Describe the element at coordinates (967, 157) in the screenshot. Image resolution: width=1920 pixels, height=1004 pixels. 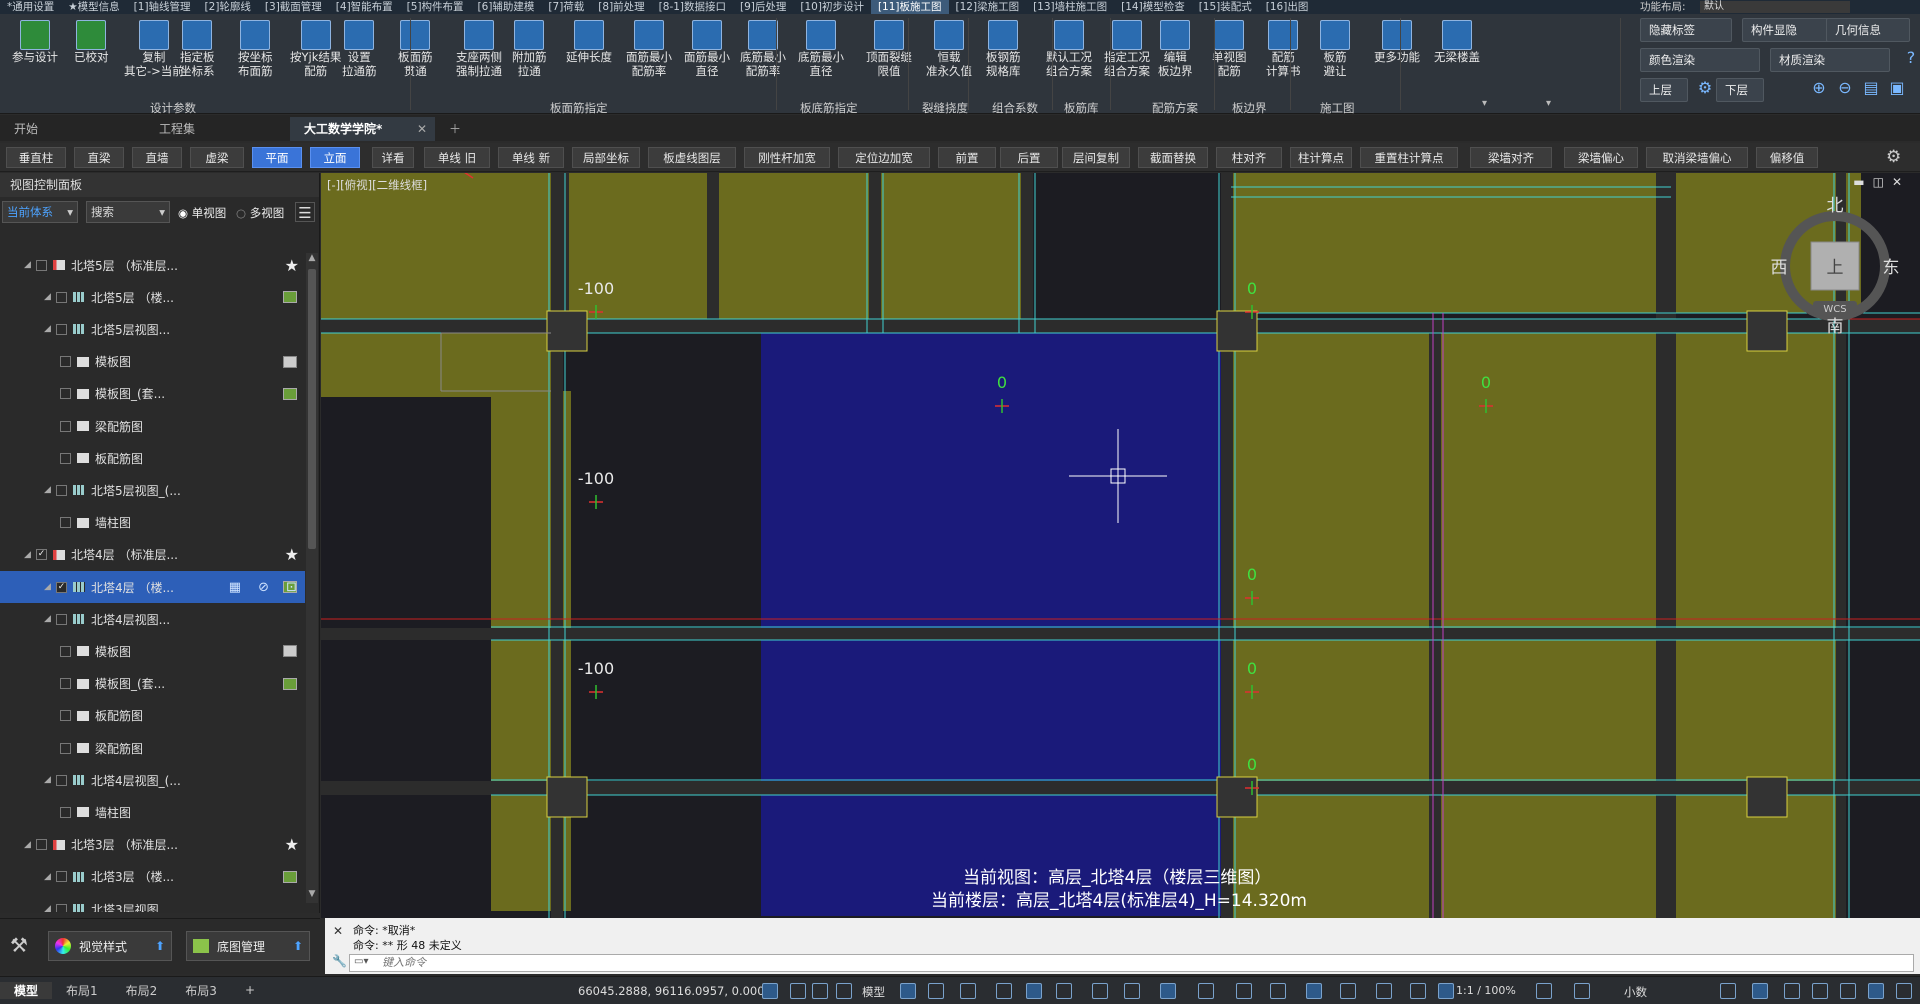
I see `cmd-button-13: 前置` at that location.